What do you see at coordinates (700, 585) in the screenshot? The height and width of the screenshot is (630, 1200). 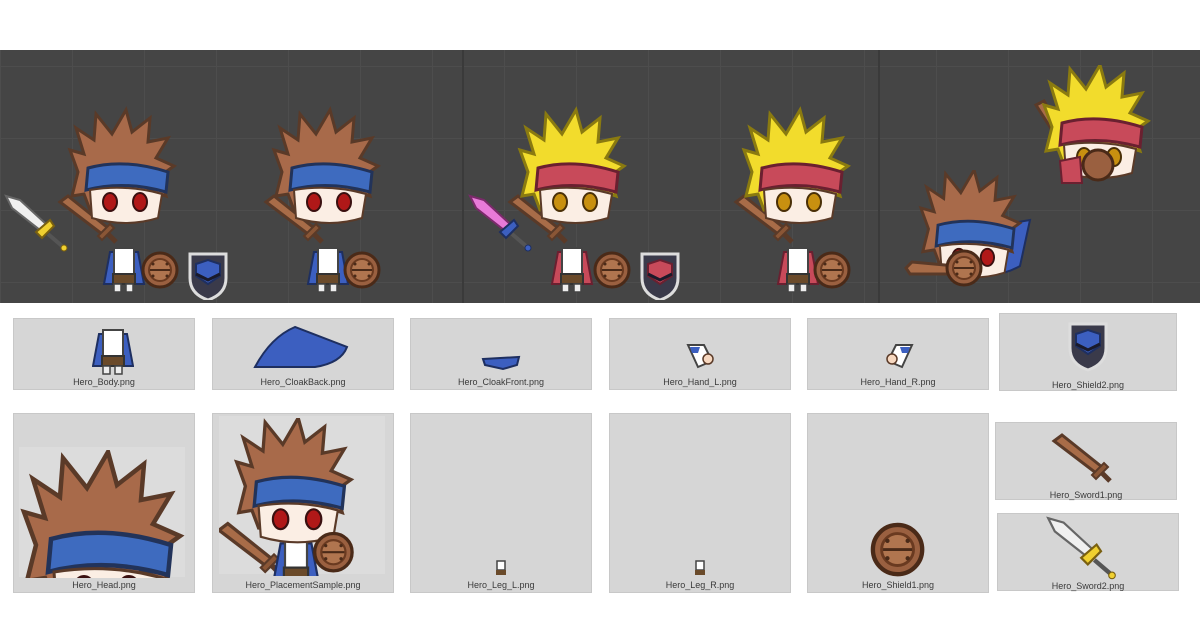 I see `asset-filename: Hero_Leg_R.png` at bounding box center [700, 585].